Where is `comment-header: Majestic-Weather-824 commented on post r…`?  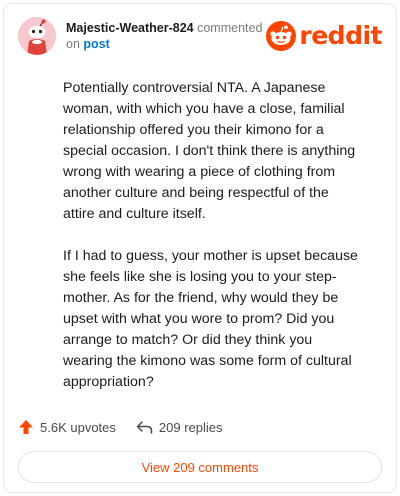 comment-header: Majestic-Weather-824 commented on post r… is located at coordinates (200, 37).